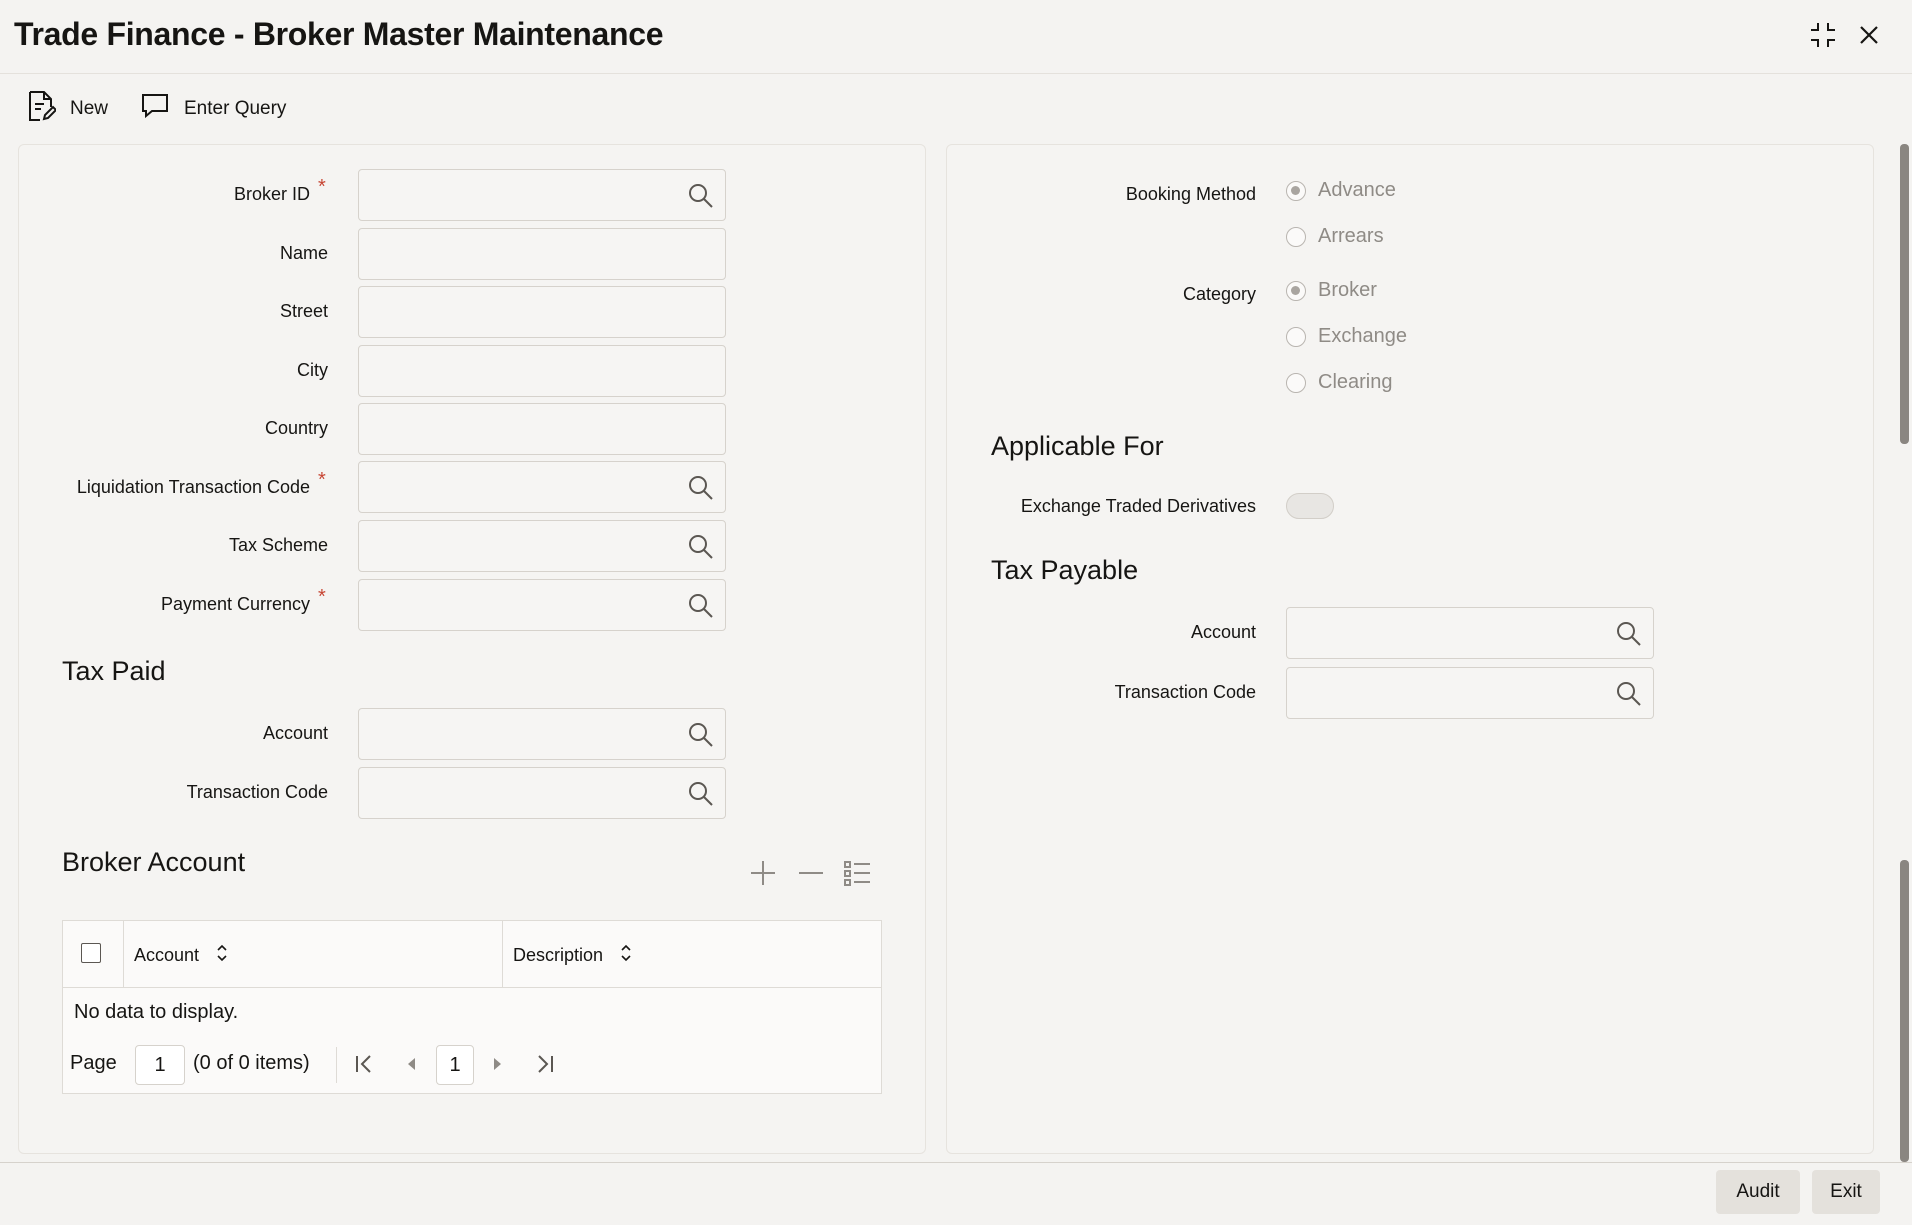  Describe the element at coordinates (1357, 190) in the screenshot. I see `booking-advance-label: Advance` at that location.